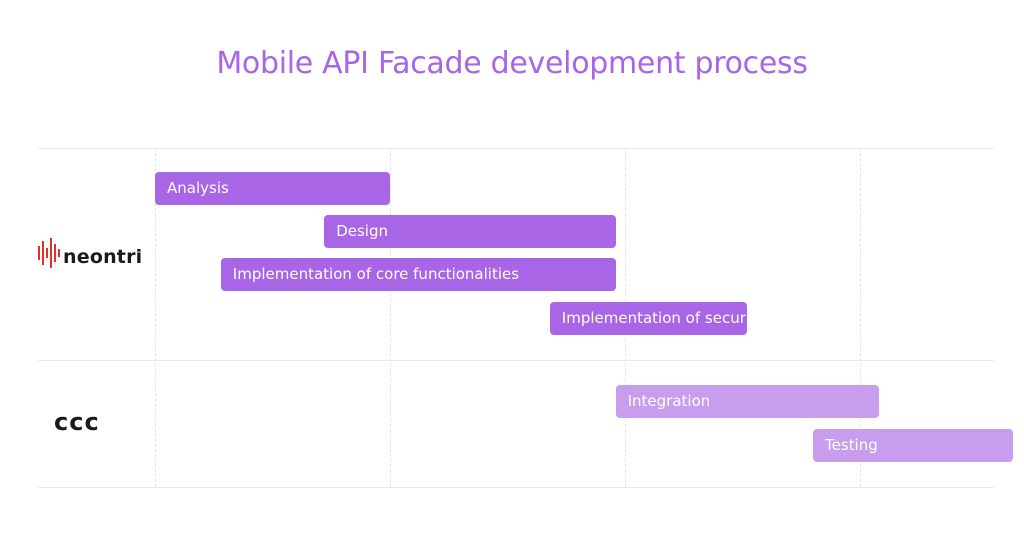 The width and height of the screenshot is (1024, 542). What do you see at coordinates (390, 317) in the screenshot?
I see `gridline` at bounding box center [390, 317].